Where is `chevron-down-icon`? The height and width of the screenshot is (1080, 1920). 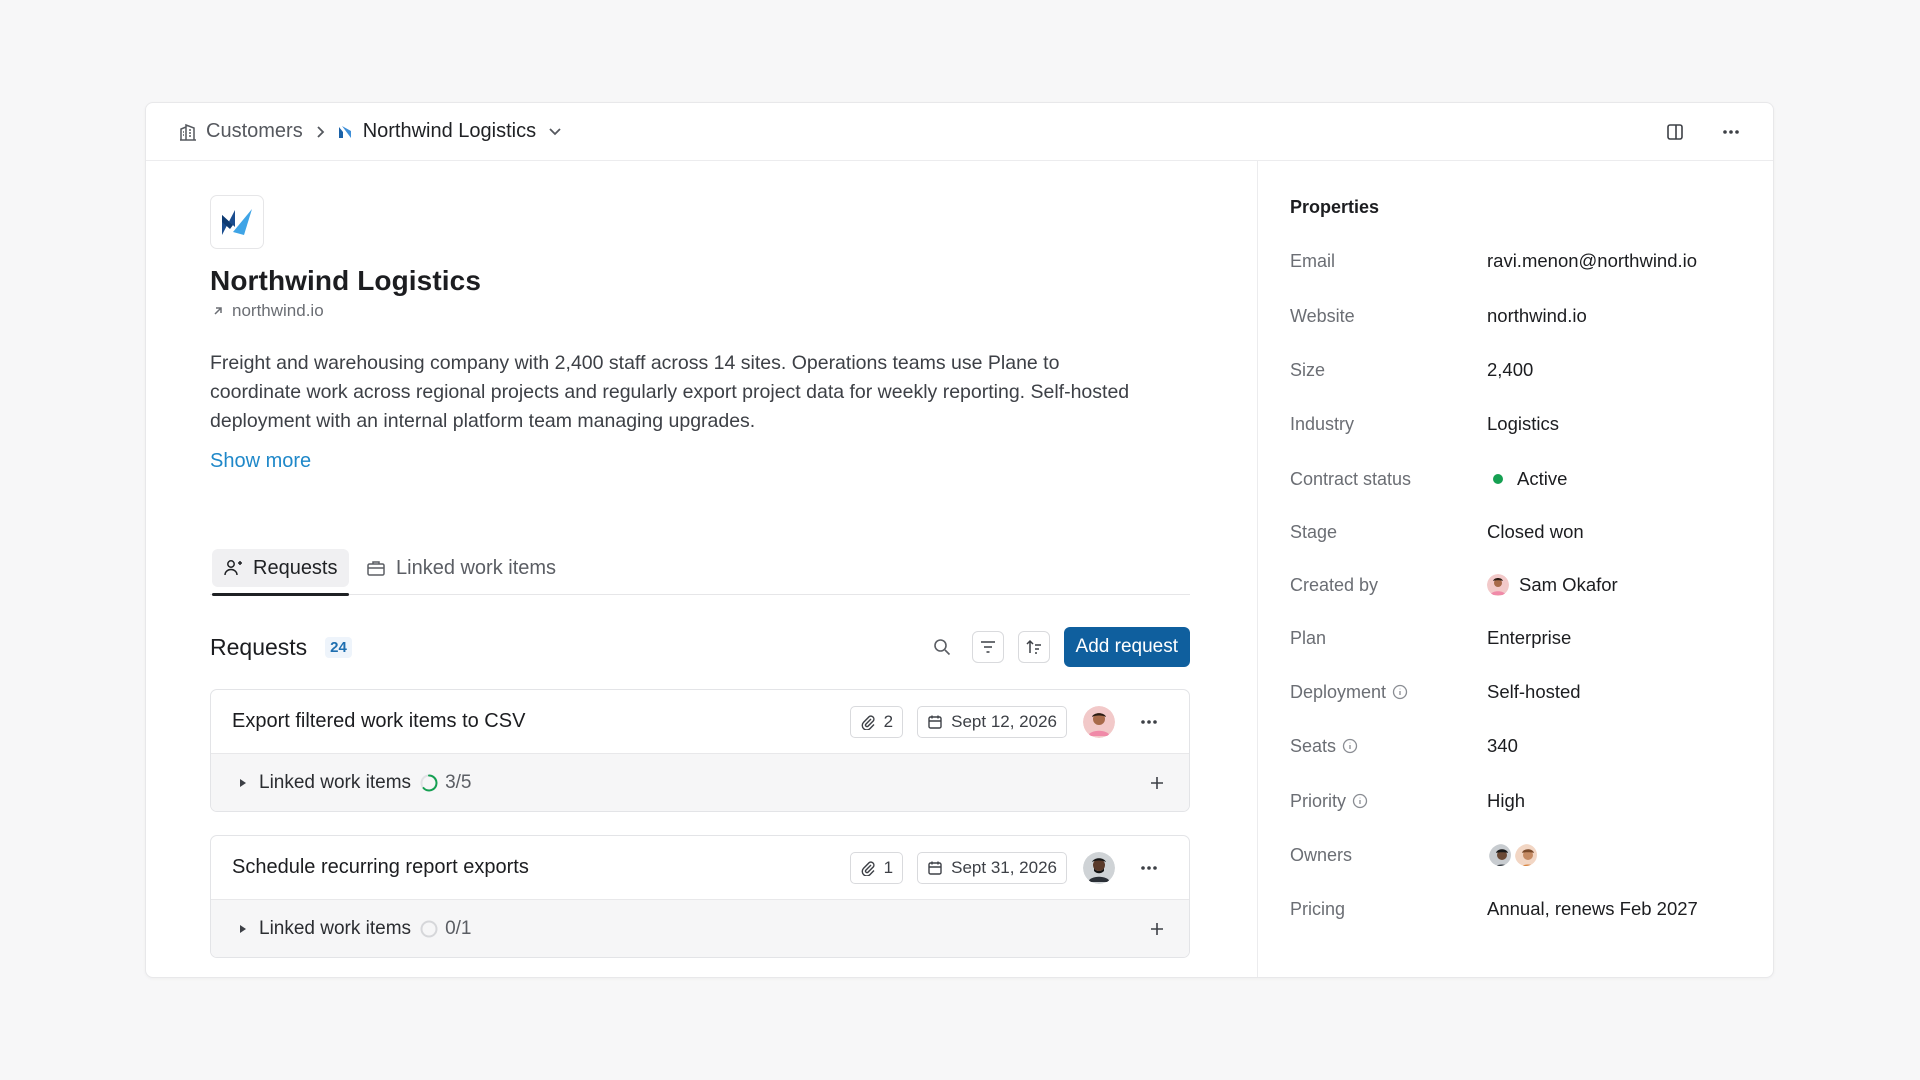 chevron-down-icon is located at coordinates (555, 132).